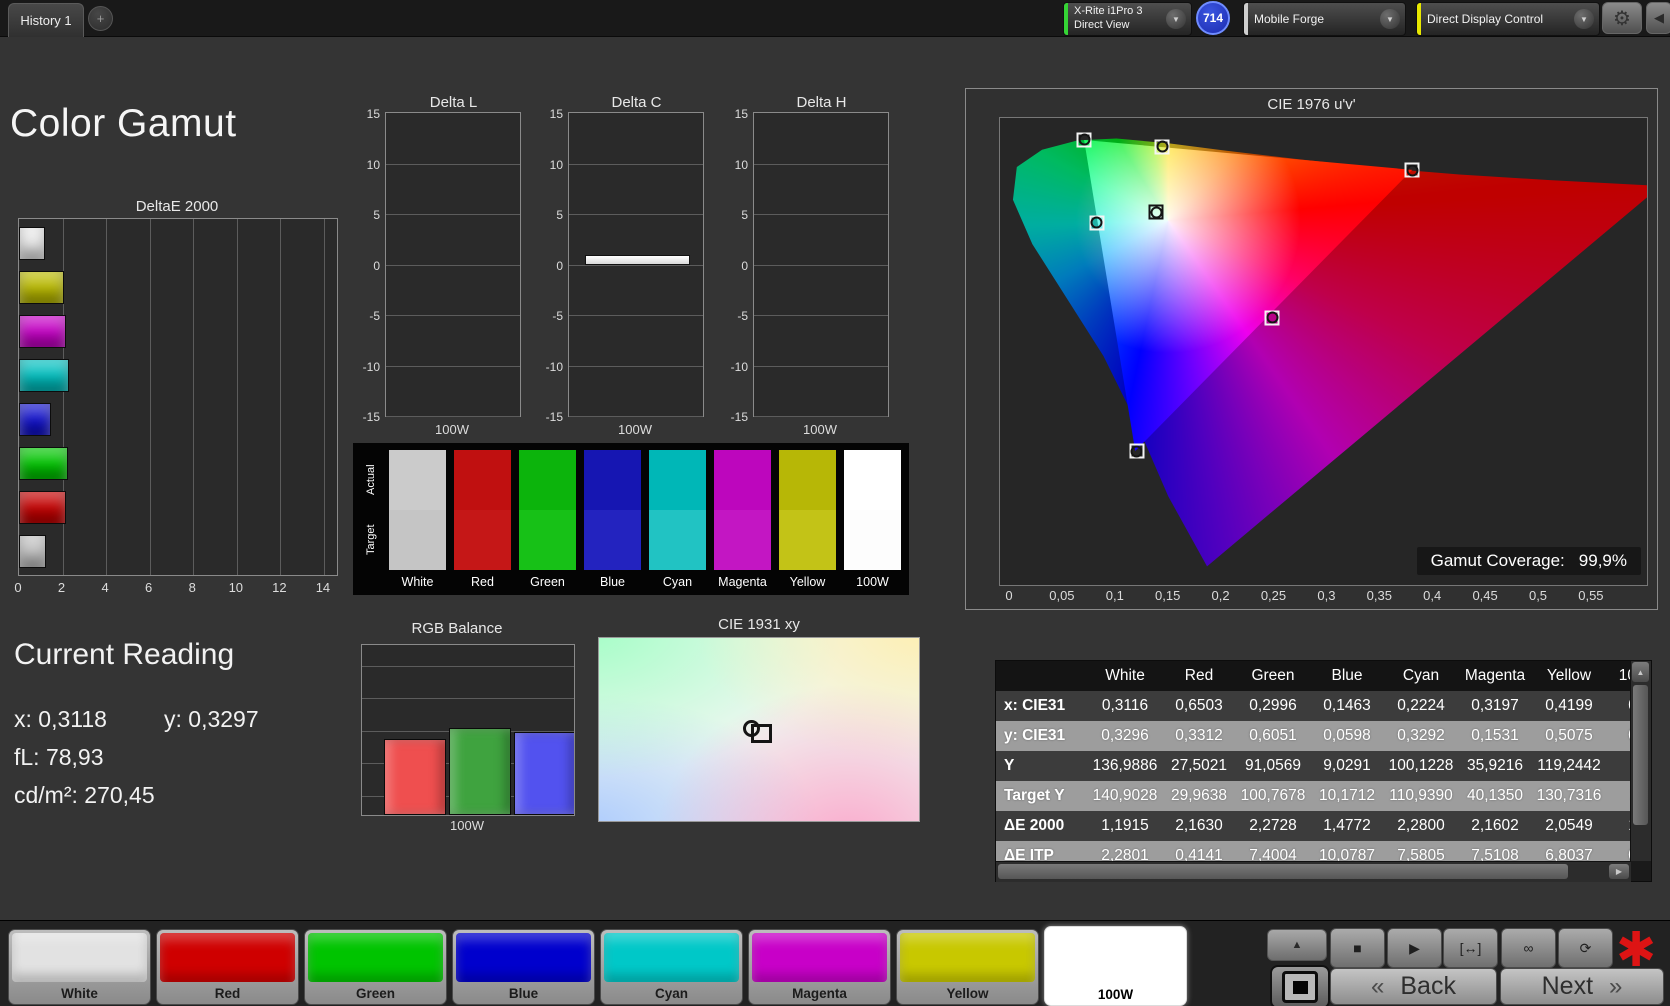  Describe the element at coordinates (457, 726) in the screenshot. I see `rgb-balance-chart: RGB Balance 1041021009896 100W` at that location.